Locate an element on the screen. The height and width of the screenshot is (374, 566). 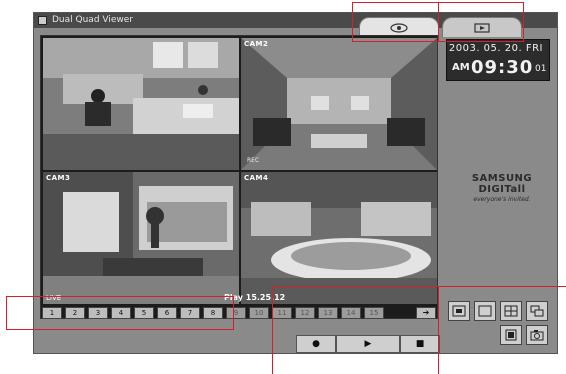
camera-view-2: CAM2 REC is located at coordinates (339, 104).